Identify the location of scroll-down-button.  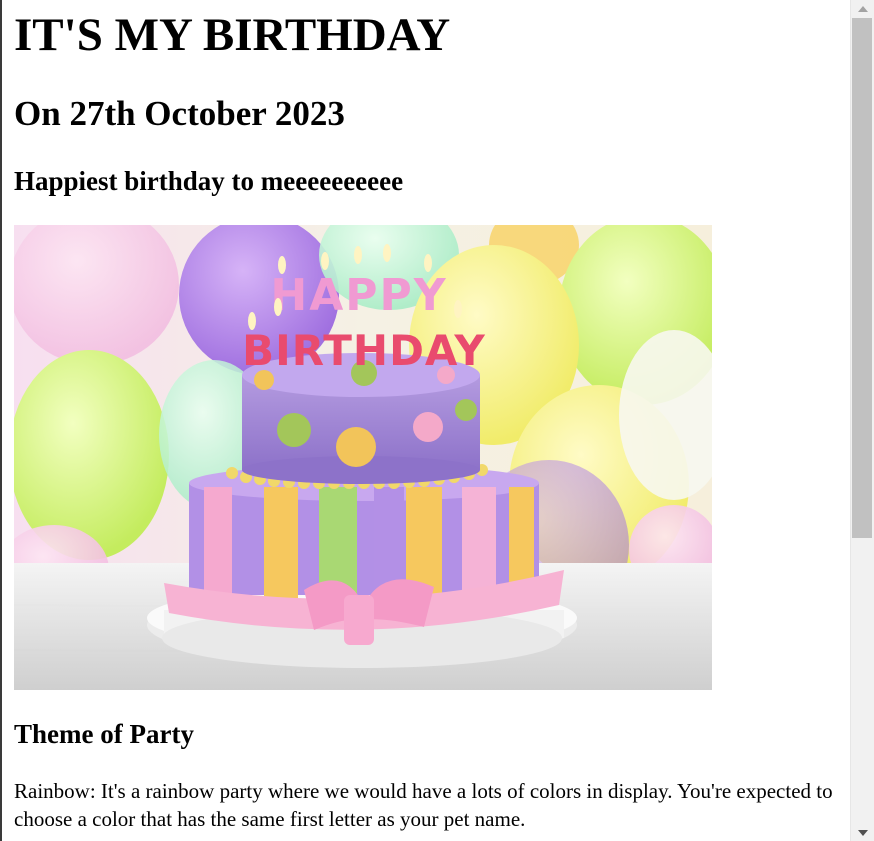
(862, 832).